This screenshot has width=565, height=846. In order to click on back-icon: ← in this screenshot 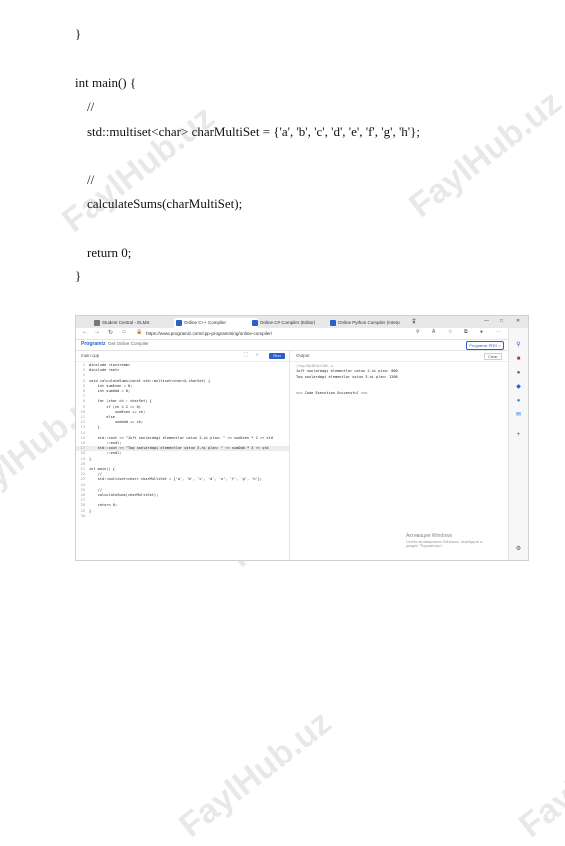, I will do `click(85, 332)`.